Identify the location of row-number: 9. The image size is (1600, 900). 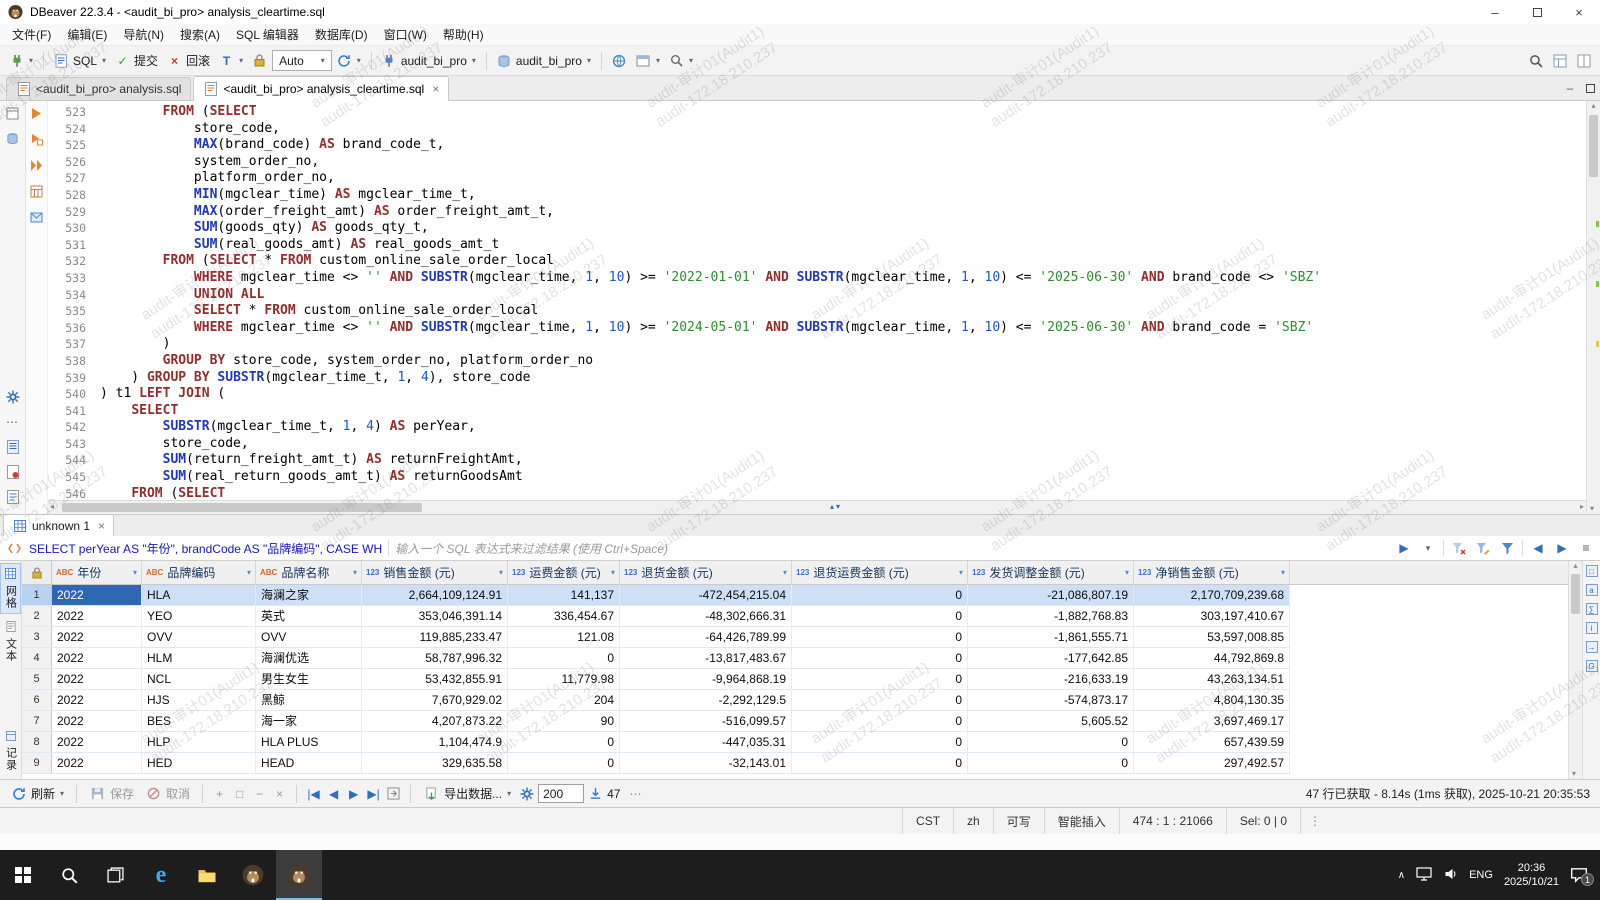
(37, 763).